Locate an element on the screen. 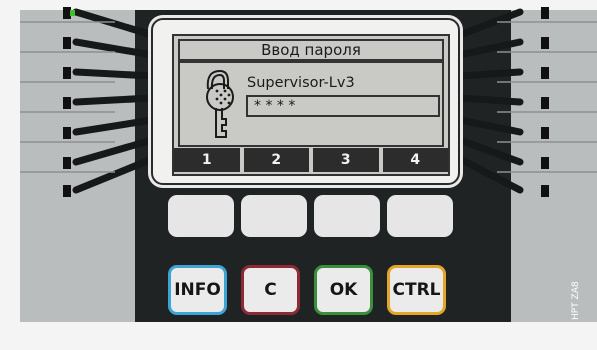 The image size is (597, 350). softkey-4: 4 is located at coordinates (415, 160).